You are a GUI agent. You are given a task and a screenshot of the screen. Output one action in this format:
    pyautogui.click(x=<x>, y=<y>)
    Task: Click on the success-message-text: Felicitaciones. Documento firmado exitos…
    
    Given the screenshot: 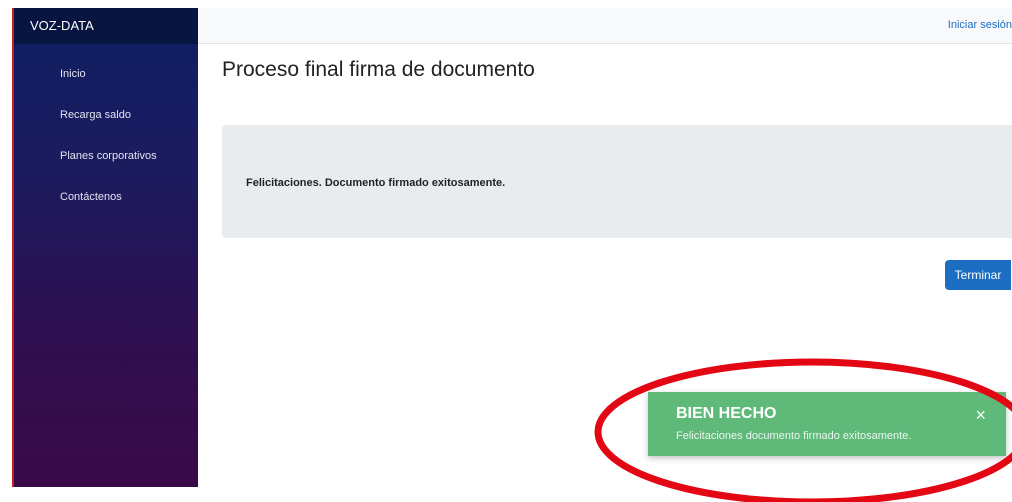 What is the action you would take?
    pyautogui.click(x=376, y=183)
    